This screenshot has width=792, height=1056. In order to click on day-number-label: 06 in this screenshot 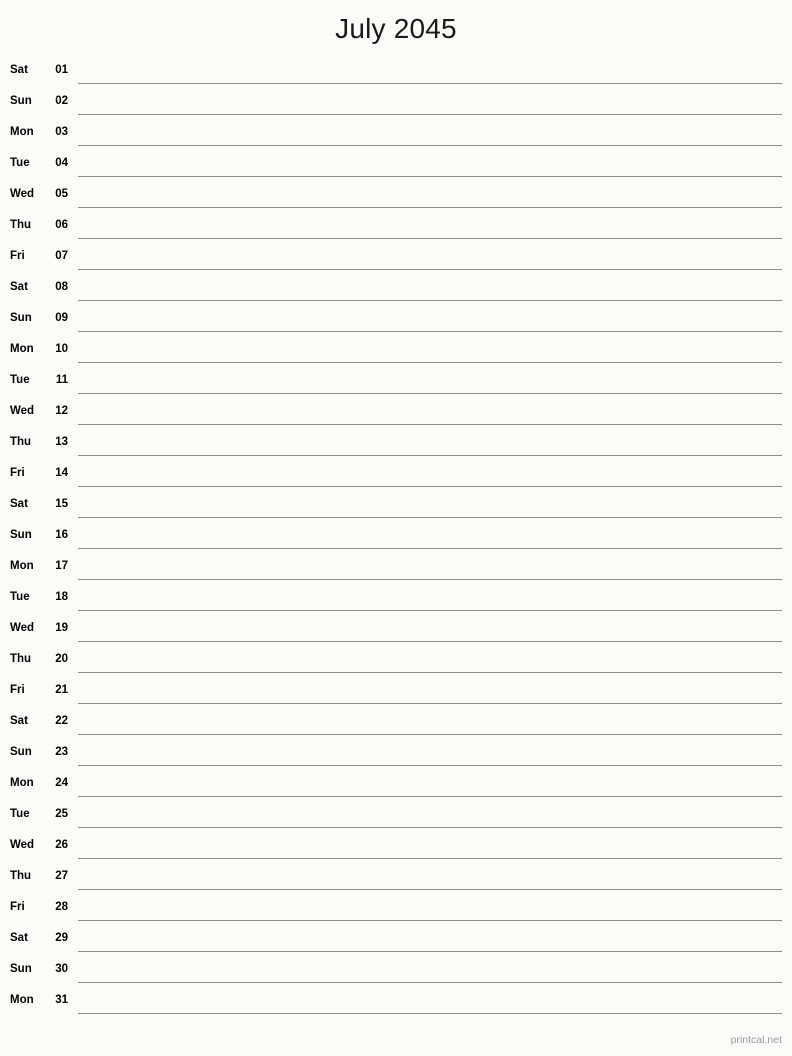, I will do `click(61, 225)`.